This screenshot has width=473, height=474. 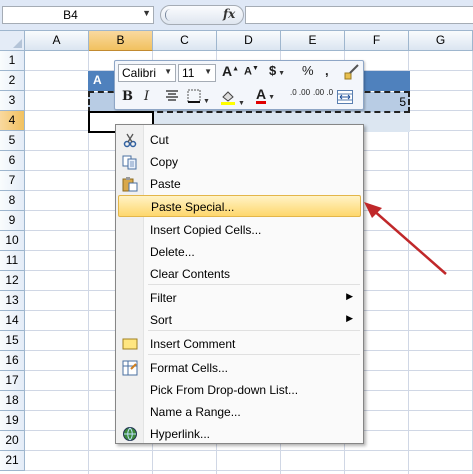 I want to click on italic-button: I, so click(x=146, y=96).